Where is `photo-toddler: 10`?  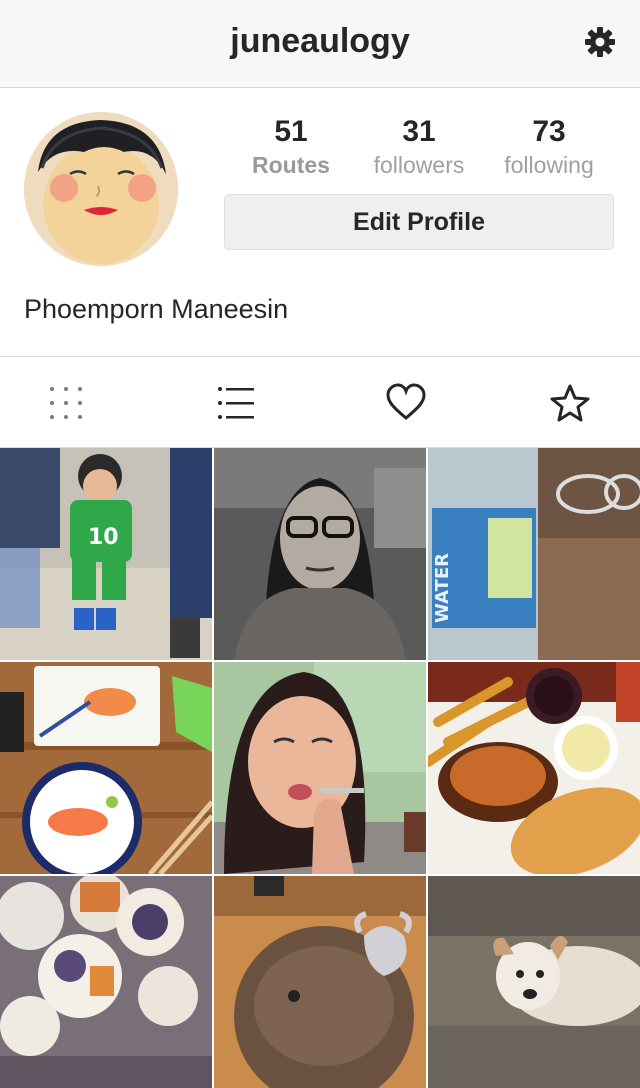 photo-toddler: 10 is located at coordinates (106, 554).